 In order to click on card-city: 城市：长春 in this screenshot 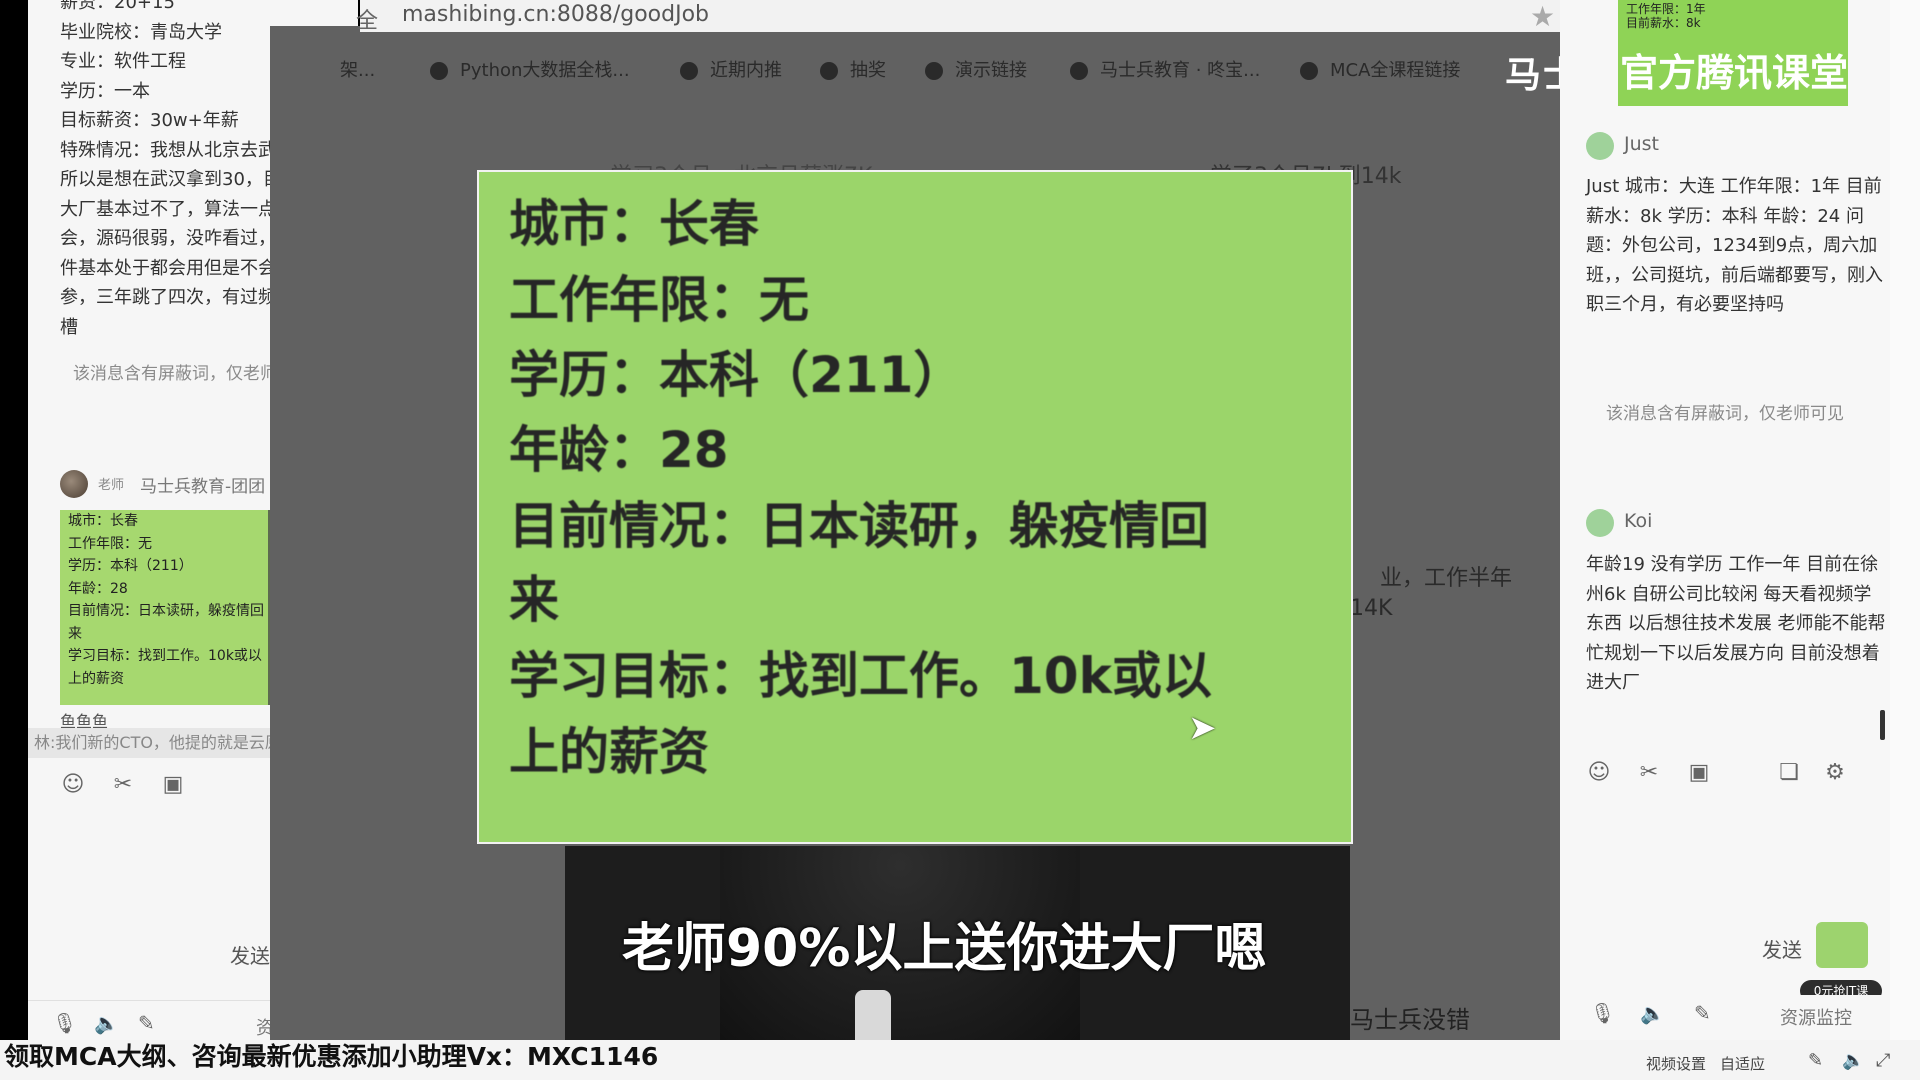, I will do `click(634, 224)`.